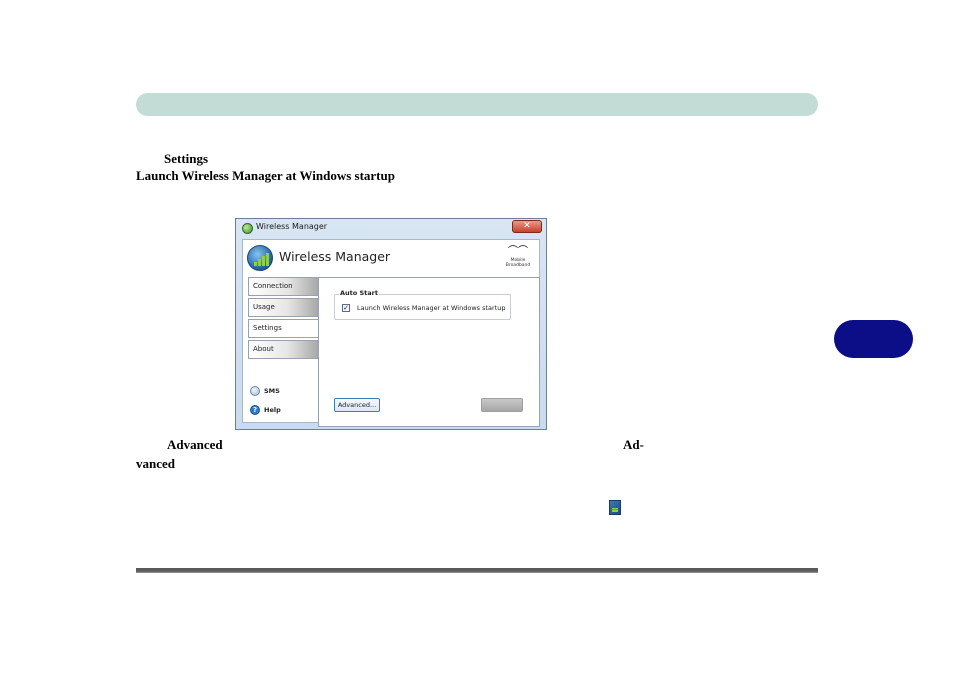 Image resolution: width=954 pixels, height=673 pixels. I want to click on nav-item-connection: Connection, so click(283, 286).